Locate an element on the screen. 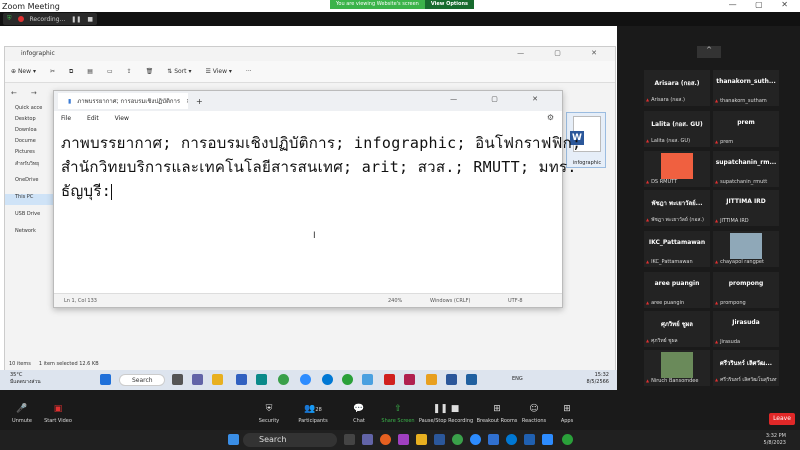  pause-icon: ❚❚ is located at coordinates (76, 19).